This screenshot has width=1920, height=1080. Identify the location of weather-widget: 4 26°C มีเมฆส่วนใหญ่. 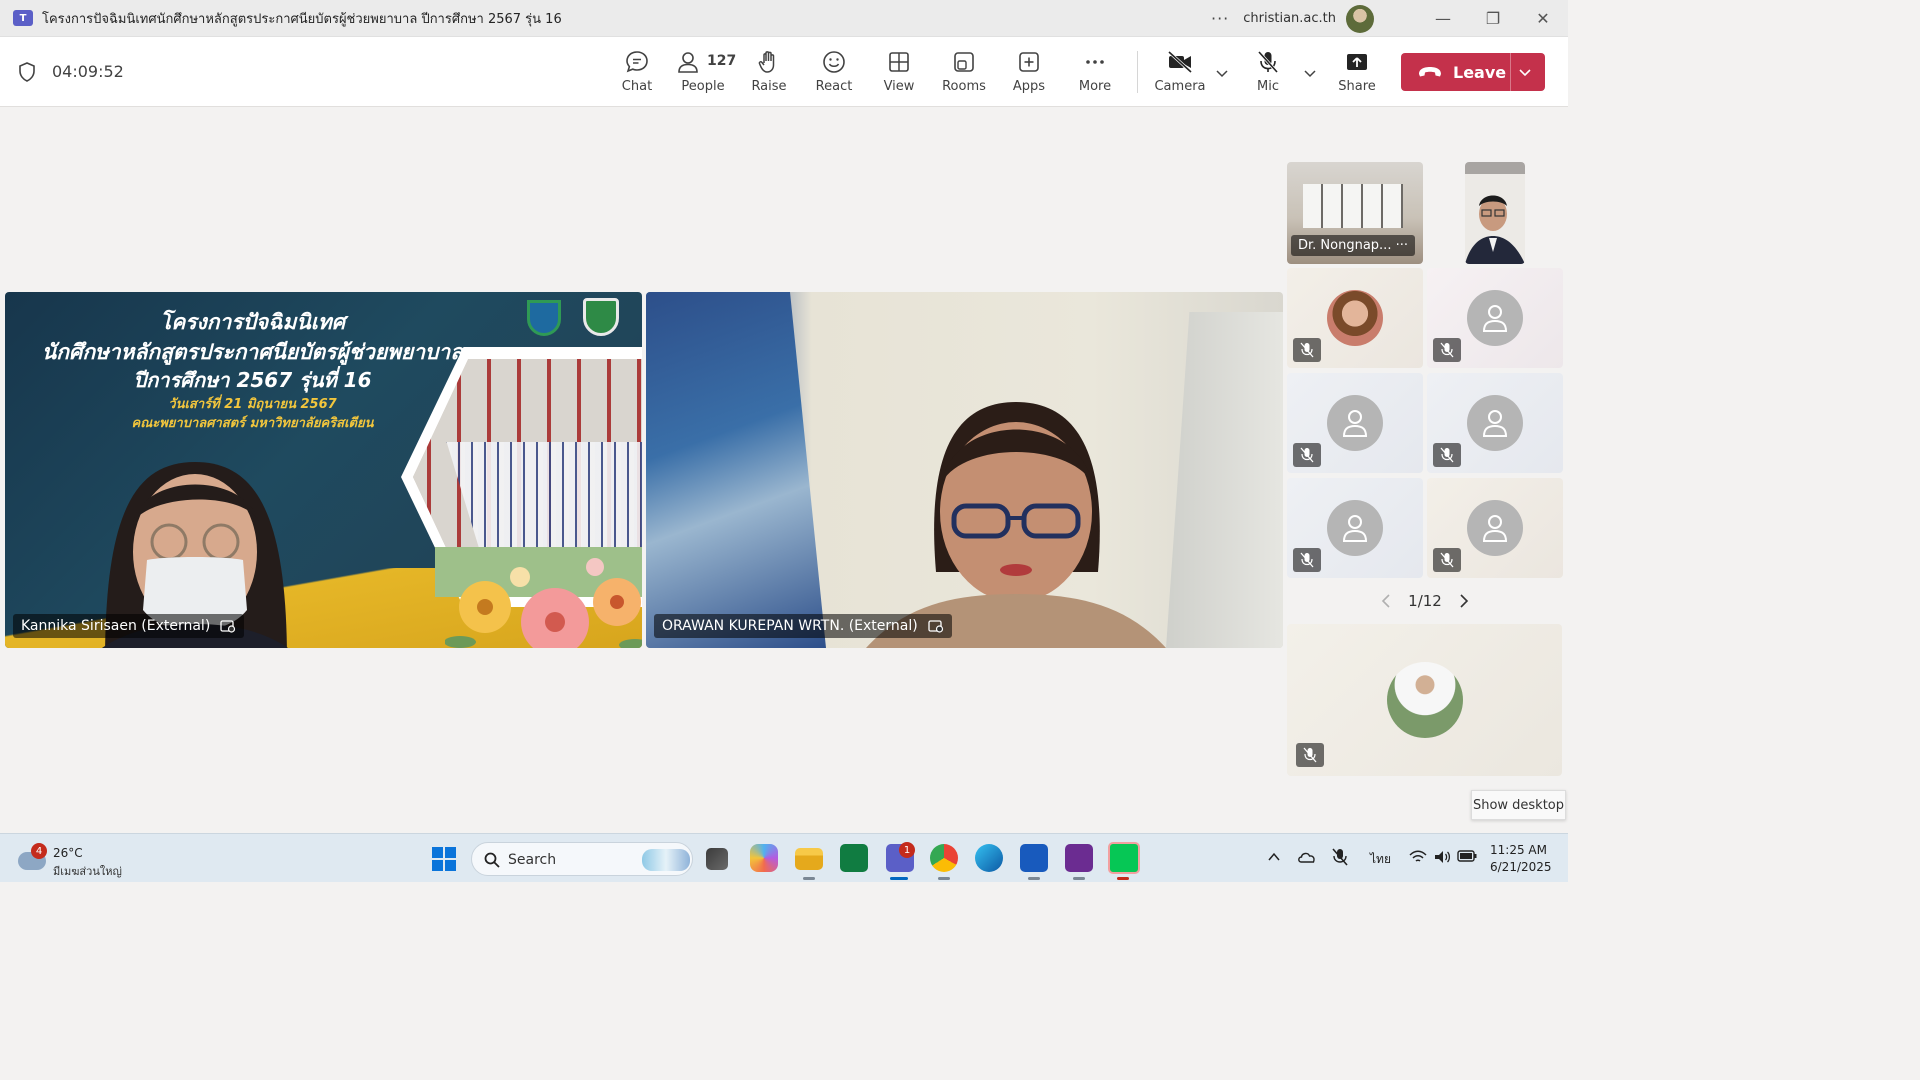
(73, 859).